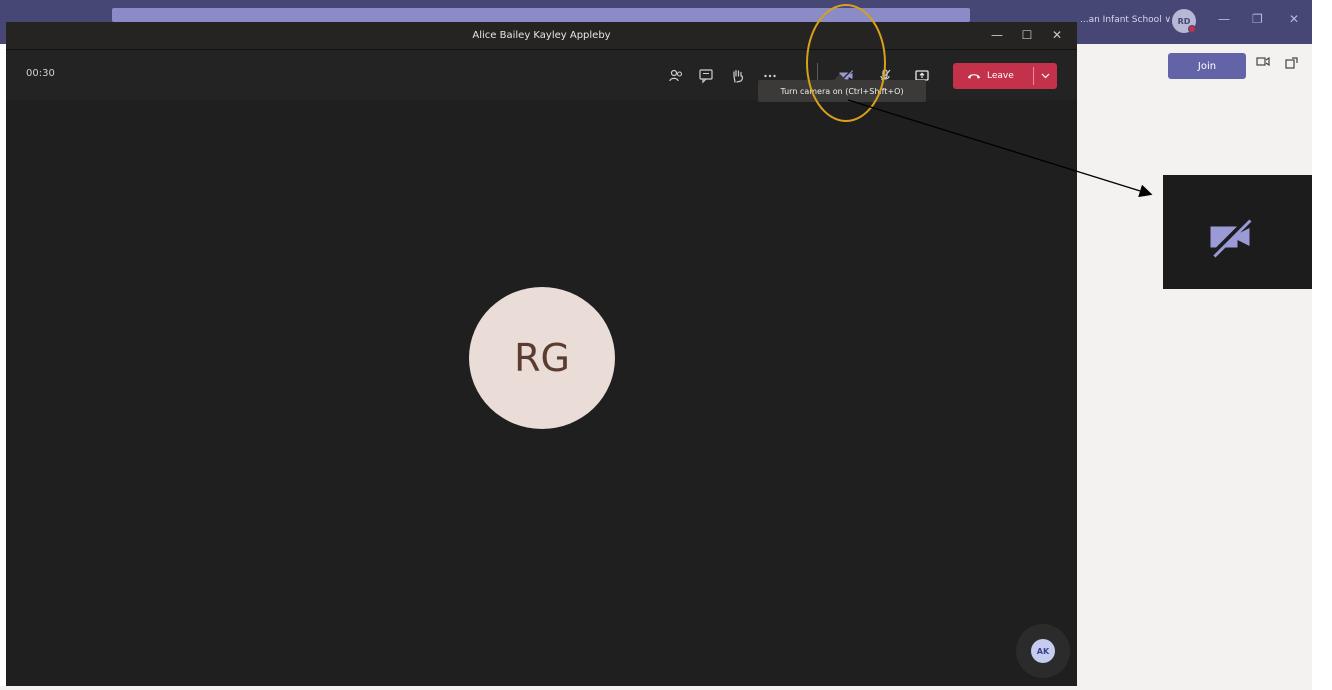 The height and width of the screenshot is (690, 1332). I want to click on meeting-title: Alice Bailey Kayley Appleby, so click(541, 35).